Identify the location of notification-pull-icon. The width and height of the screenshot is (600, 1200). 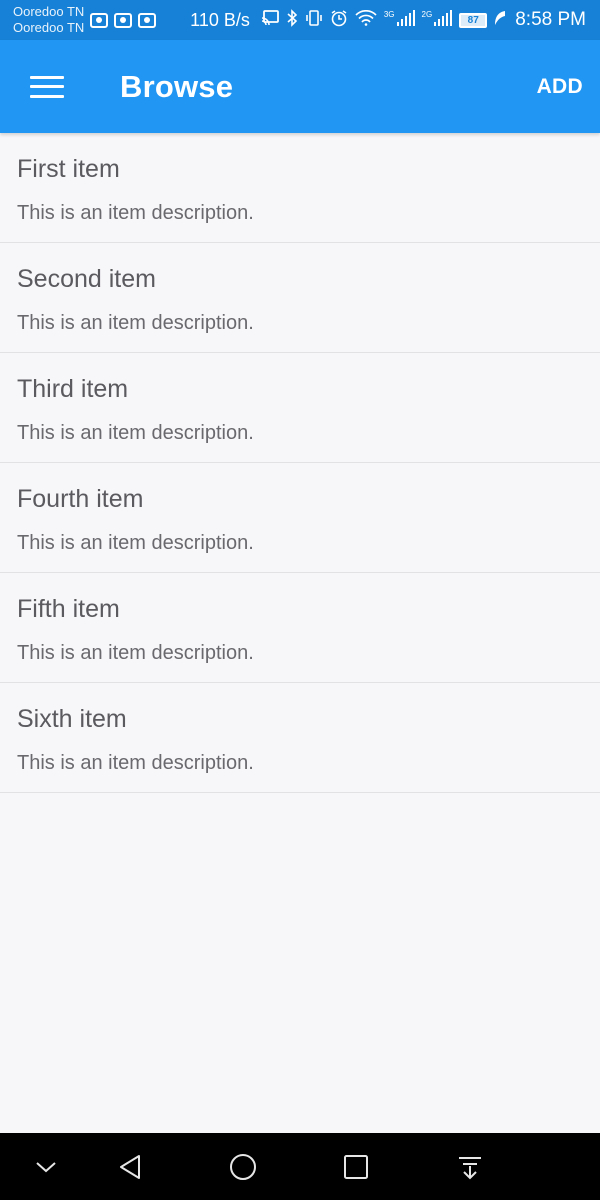
(470, 1166).